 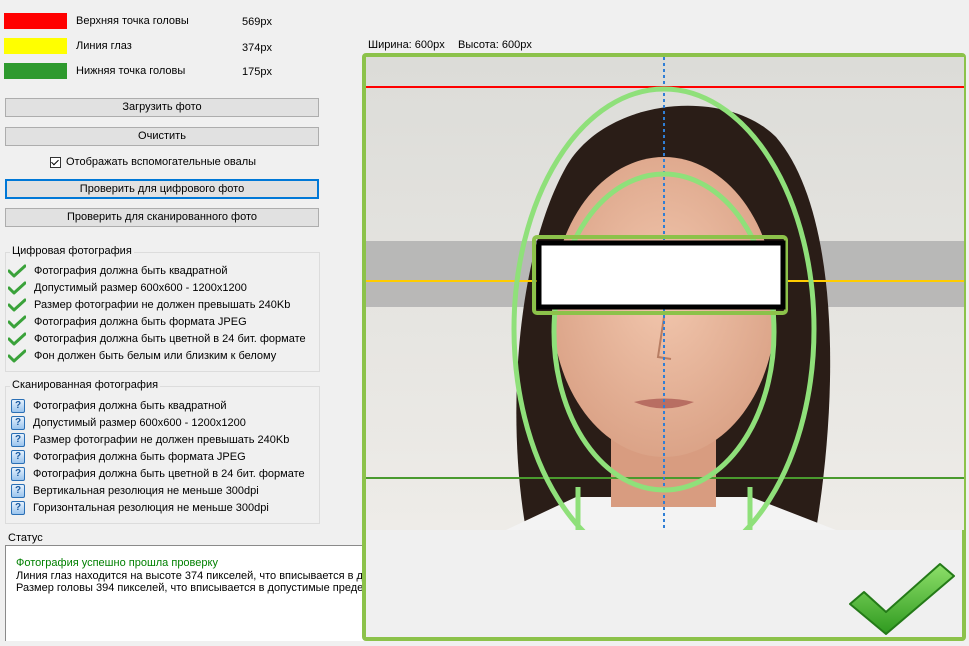 What do you see at coordinates (35, 46) in the screenshot?
I see `legend-swatch-eye-line` at bounding box center [35, 46].